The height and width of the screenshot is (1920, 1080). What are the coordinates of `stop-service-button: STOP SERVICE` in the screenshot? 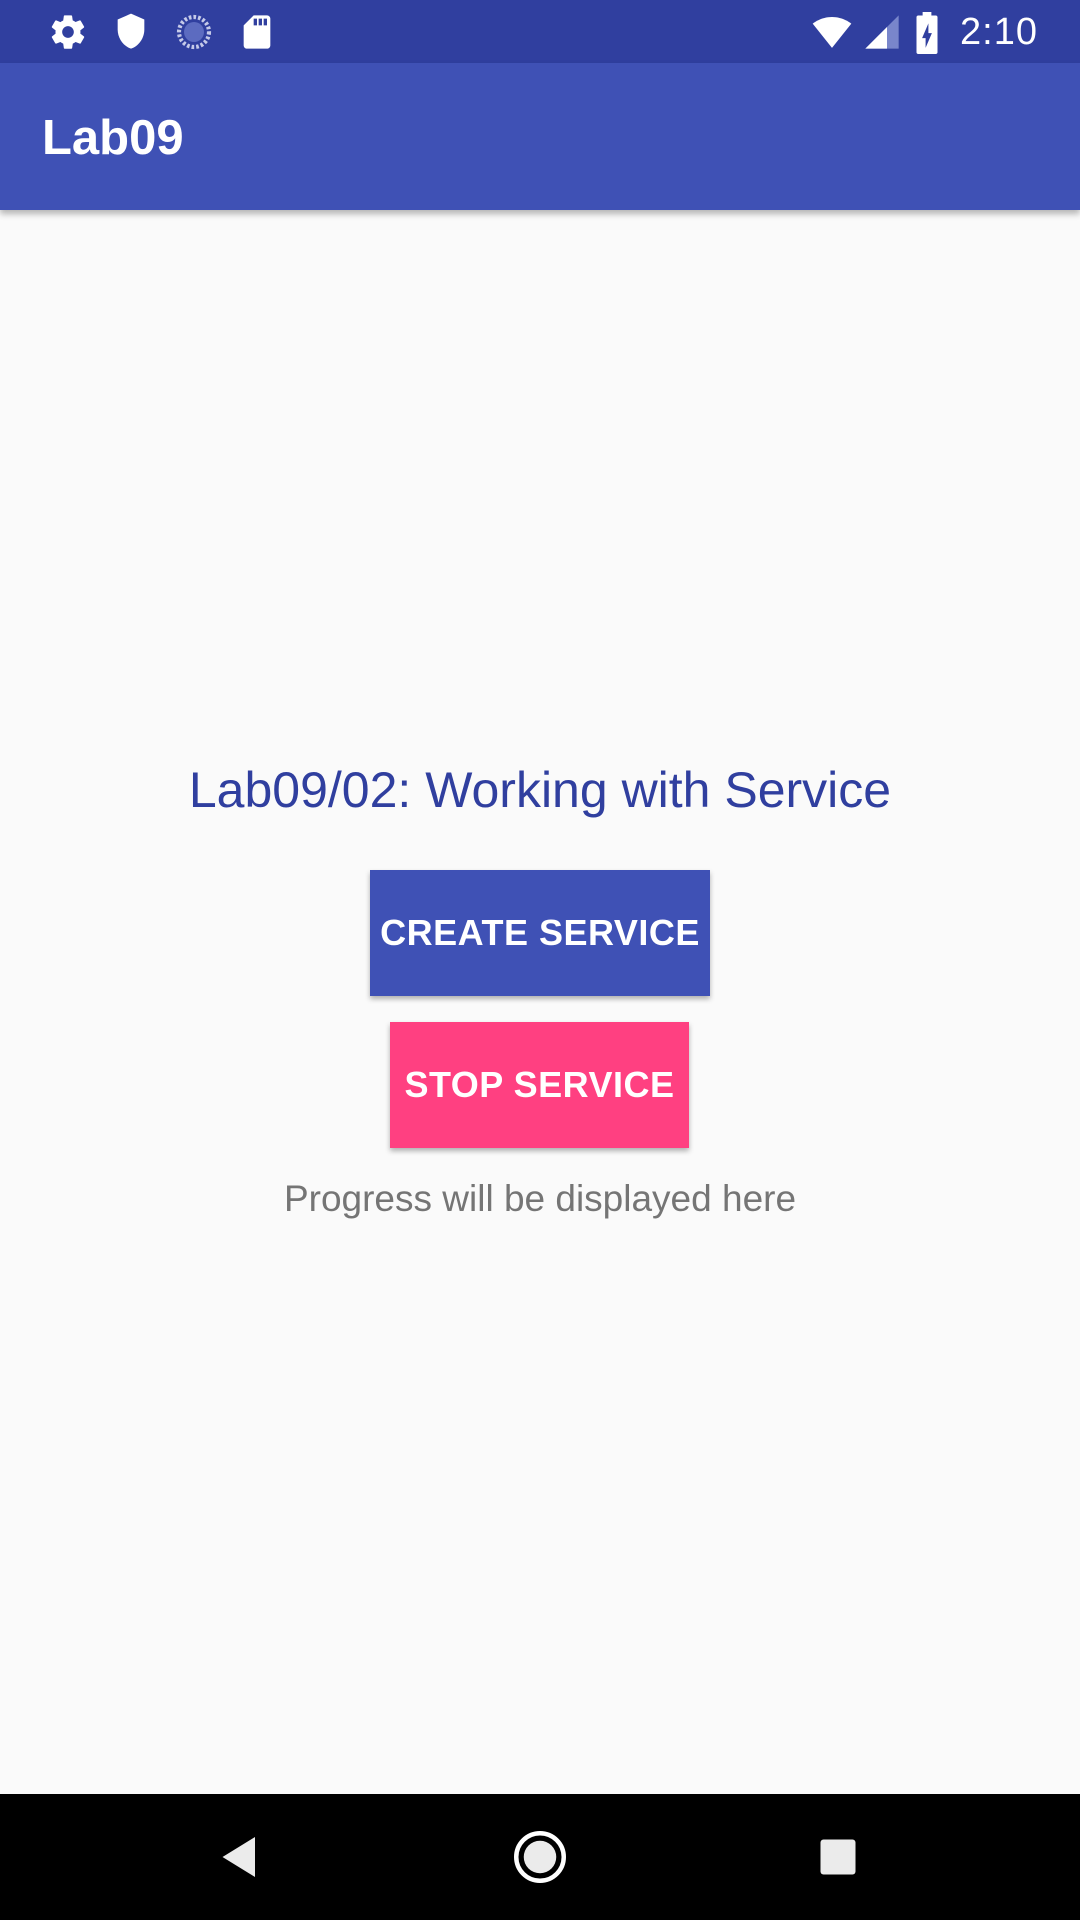 It's located at (539, 1085).